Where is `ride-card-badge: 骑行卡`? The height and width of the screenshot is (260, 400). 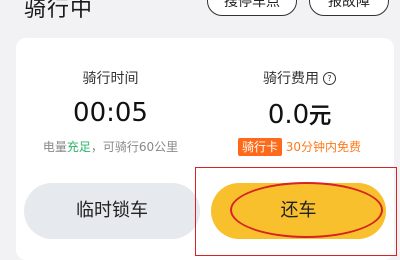 ride-card-badge: 骑行卡 is located at coordinates (259, 147).